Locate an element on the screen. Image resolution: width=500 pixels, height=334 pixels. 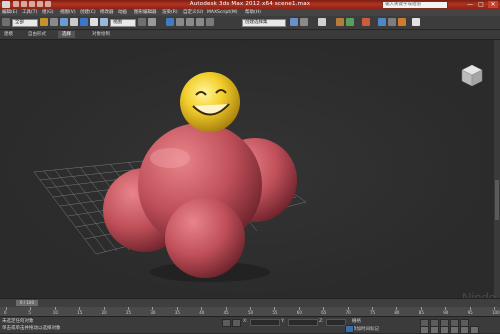
track-tick-label: 0 is located at coordinates (5, 312).